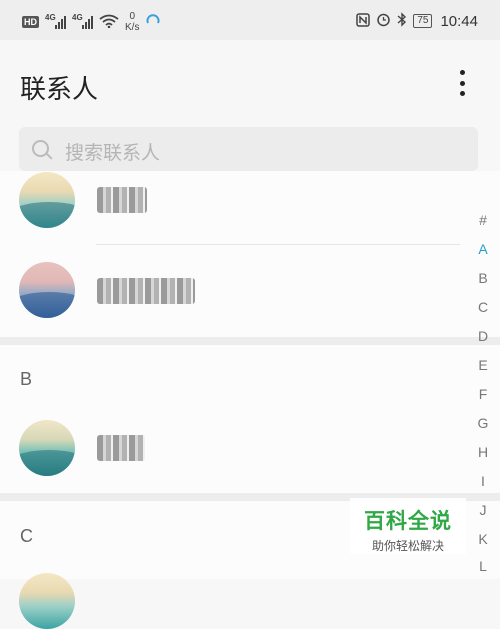 Image resolution: width=500 pixels, height=629 pixels. Describe the element at coordinates (483, 452) in the screenshot. I see `index-item: H` at that location.